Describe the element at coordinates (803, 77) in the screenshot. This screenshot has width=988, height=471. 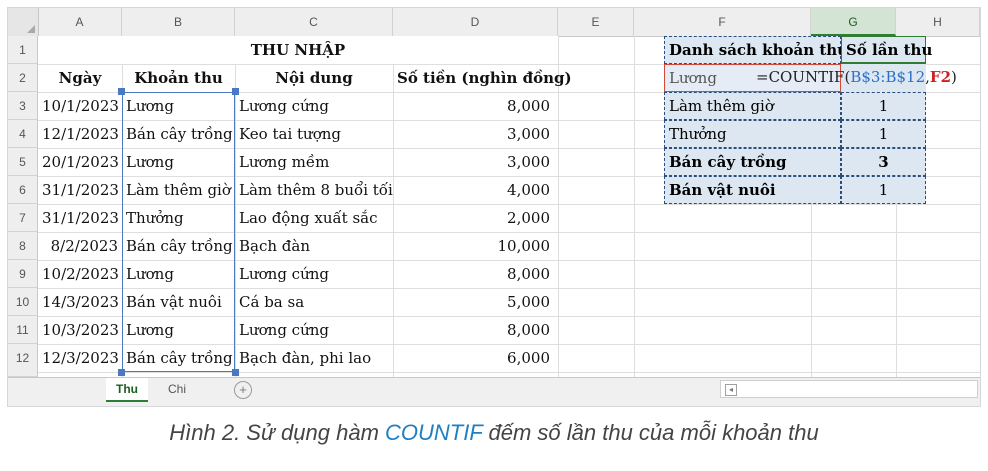
I see `formula-prefix: =COUNTIF(` at that location.